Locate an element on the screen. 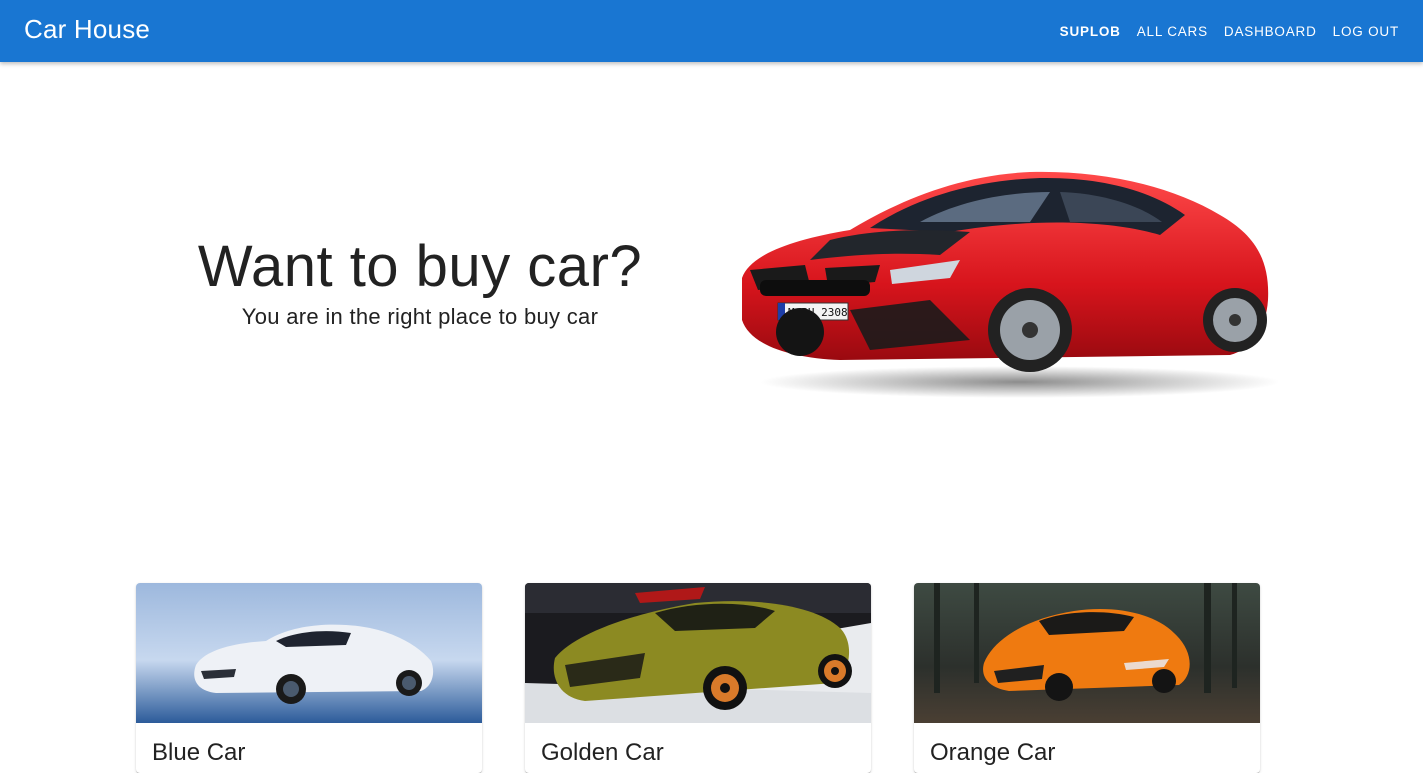 The height and width of the screenshot is (773, 1423). car-card-orange: Orange Car is located at coordinates (1087, 678).